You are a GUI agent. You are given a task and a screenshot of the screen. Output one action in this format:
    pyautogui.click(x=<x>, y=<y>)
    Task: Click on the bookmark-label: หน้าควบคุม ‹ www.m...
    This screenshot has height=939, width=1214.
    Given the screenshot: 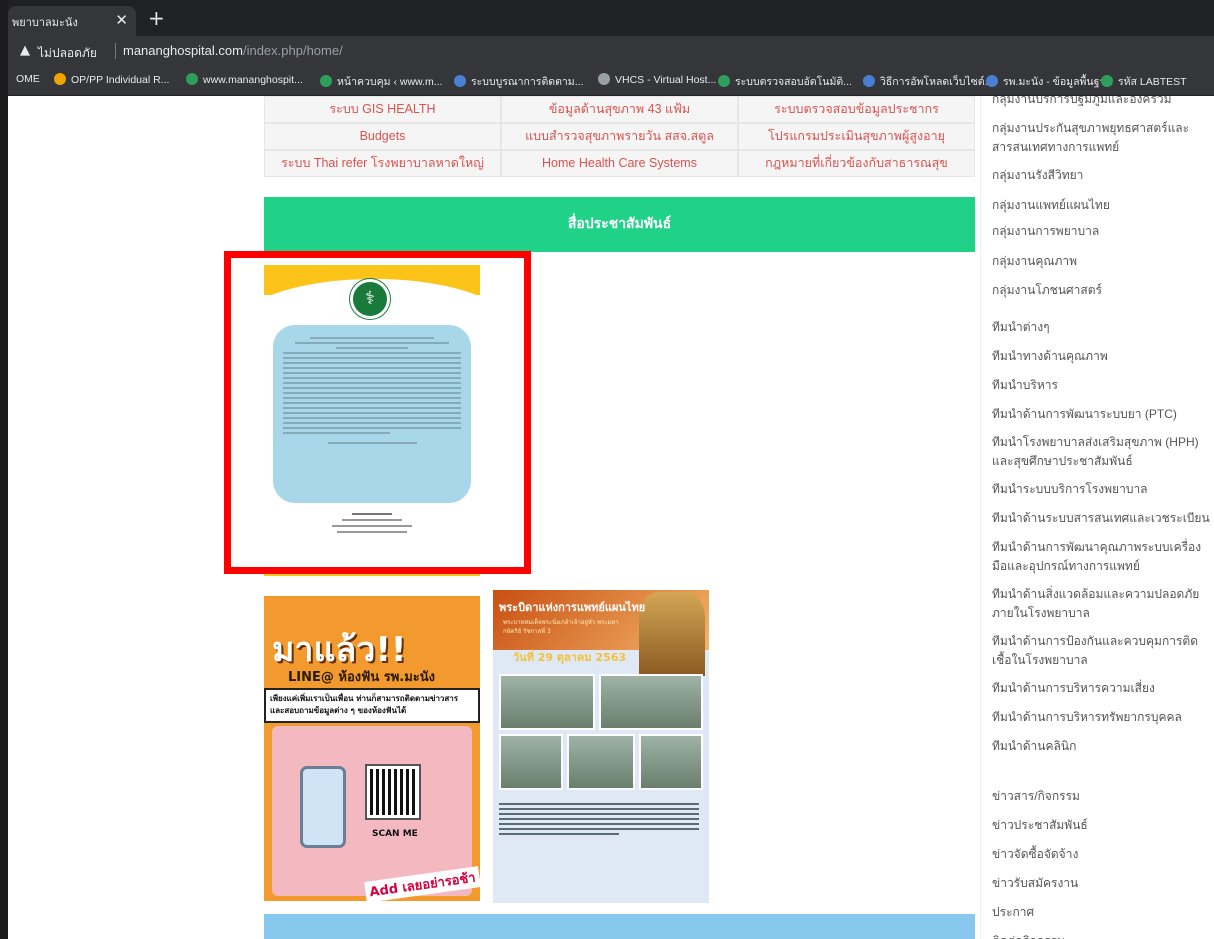 What is the action you would take?
    pyautogui.click(x=390, y=82)
    